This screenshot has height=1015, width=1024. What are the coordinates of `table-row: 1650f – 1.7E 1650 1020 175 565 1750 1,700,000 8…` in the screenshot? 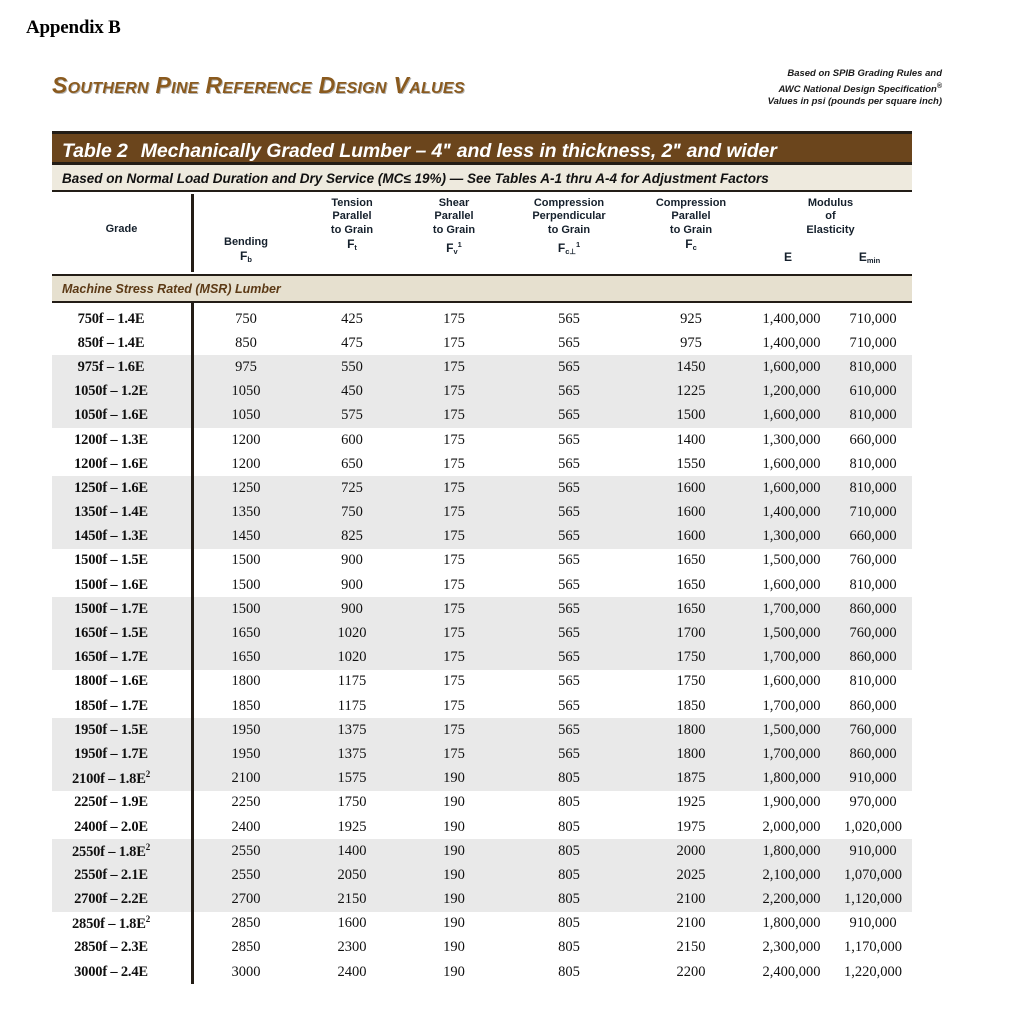 It's located at (482, 657).